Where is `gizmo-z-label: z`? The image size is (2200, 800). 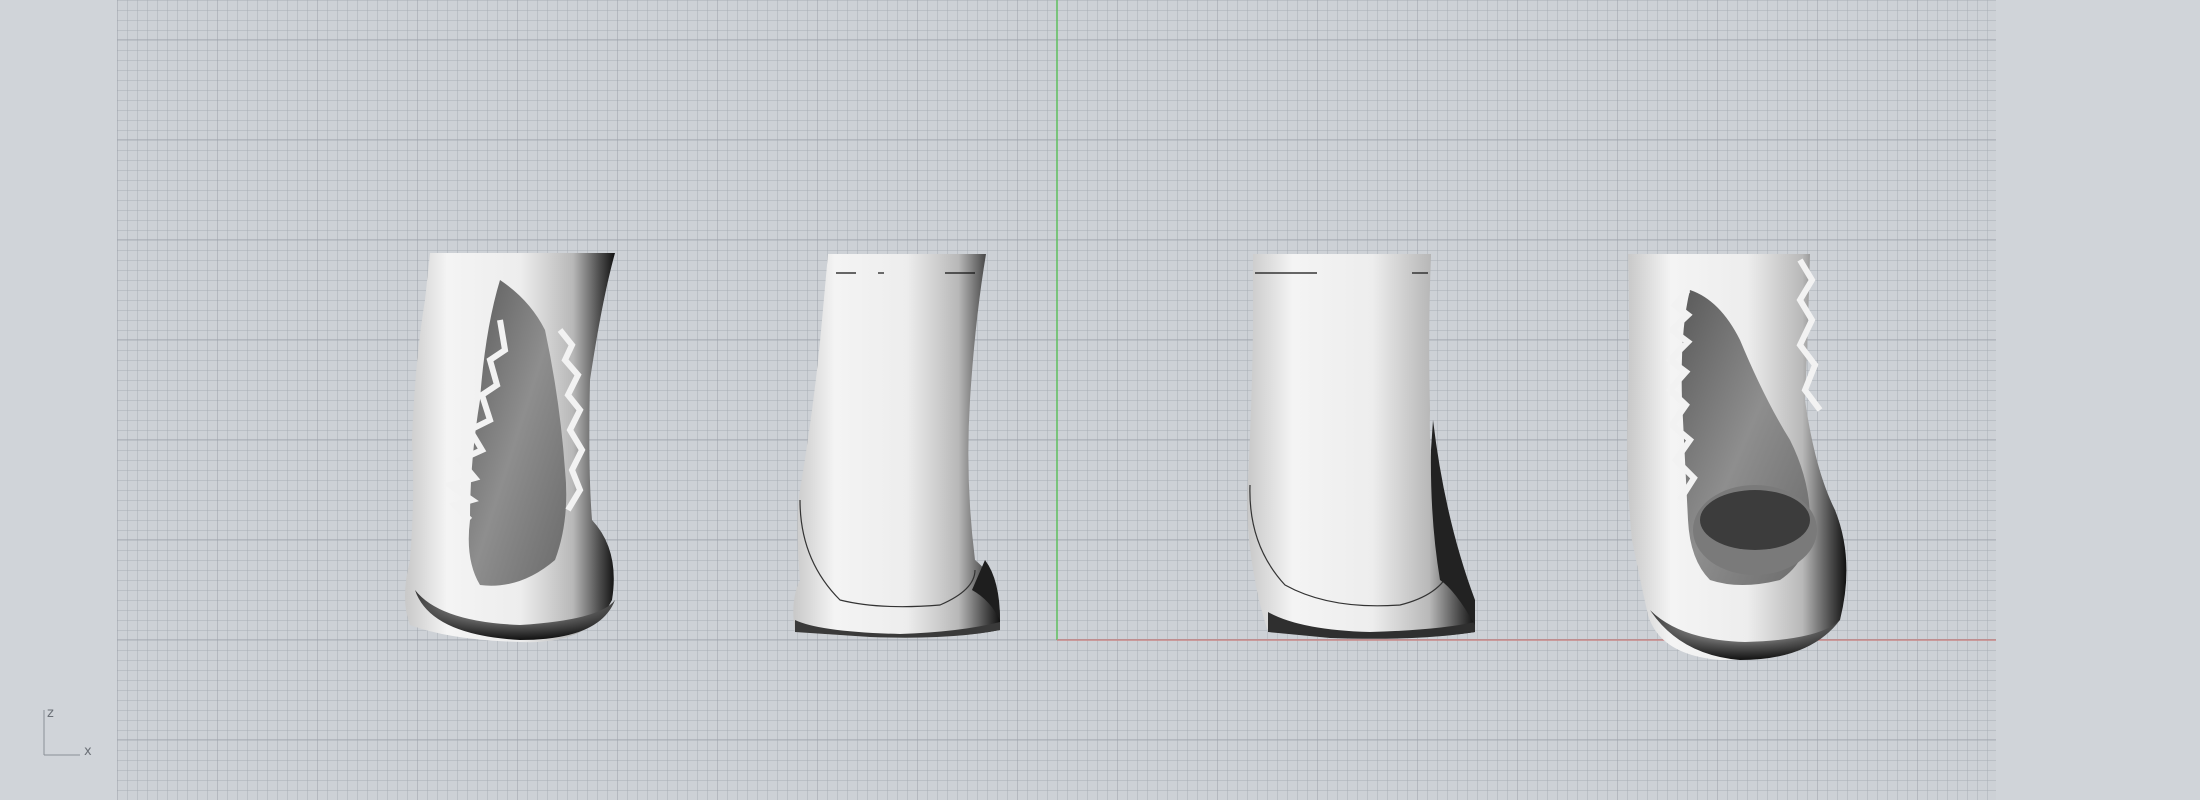 gizmo-z-label: z is located at coordinates (50, 713).